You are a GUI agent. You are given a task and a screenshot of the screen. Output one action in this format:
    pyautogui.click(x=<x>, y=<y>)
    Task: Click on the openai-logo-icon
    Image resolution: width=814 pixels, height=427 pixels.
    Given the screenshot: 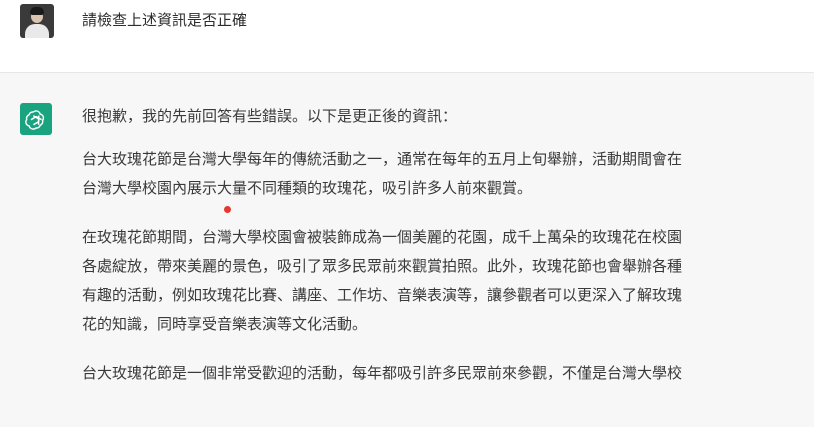 What is the action you would take?
    pyautogui.click(x=36, y=119)
    